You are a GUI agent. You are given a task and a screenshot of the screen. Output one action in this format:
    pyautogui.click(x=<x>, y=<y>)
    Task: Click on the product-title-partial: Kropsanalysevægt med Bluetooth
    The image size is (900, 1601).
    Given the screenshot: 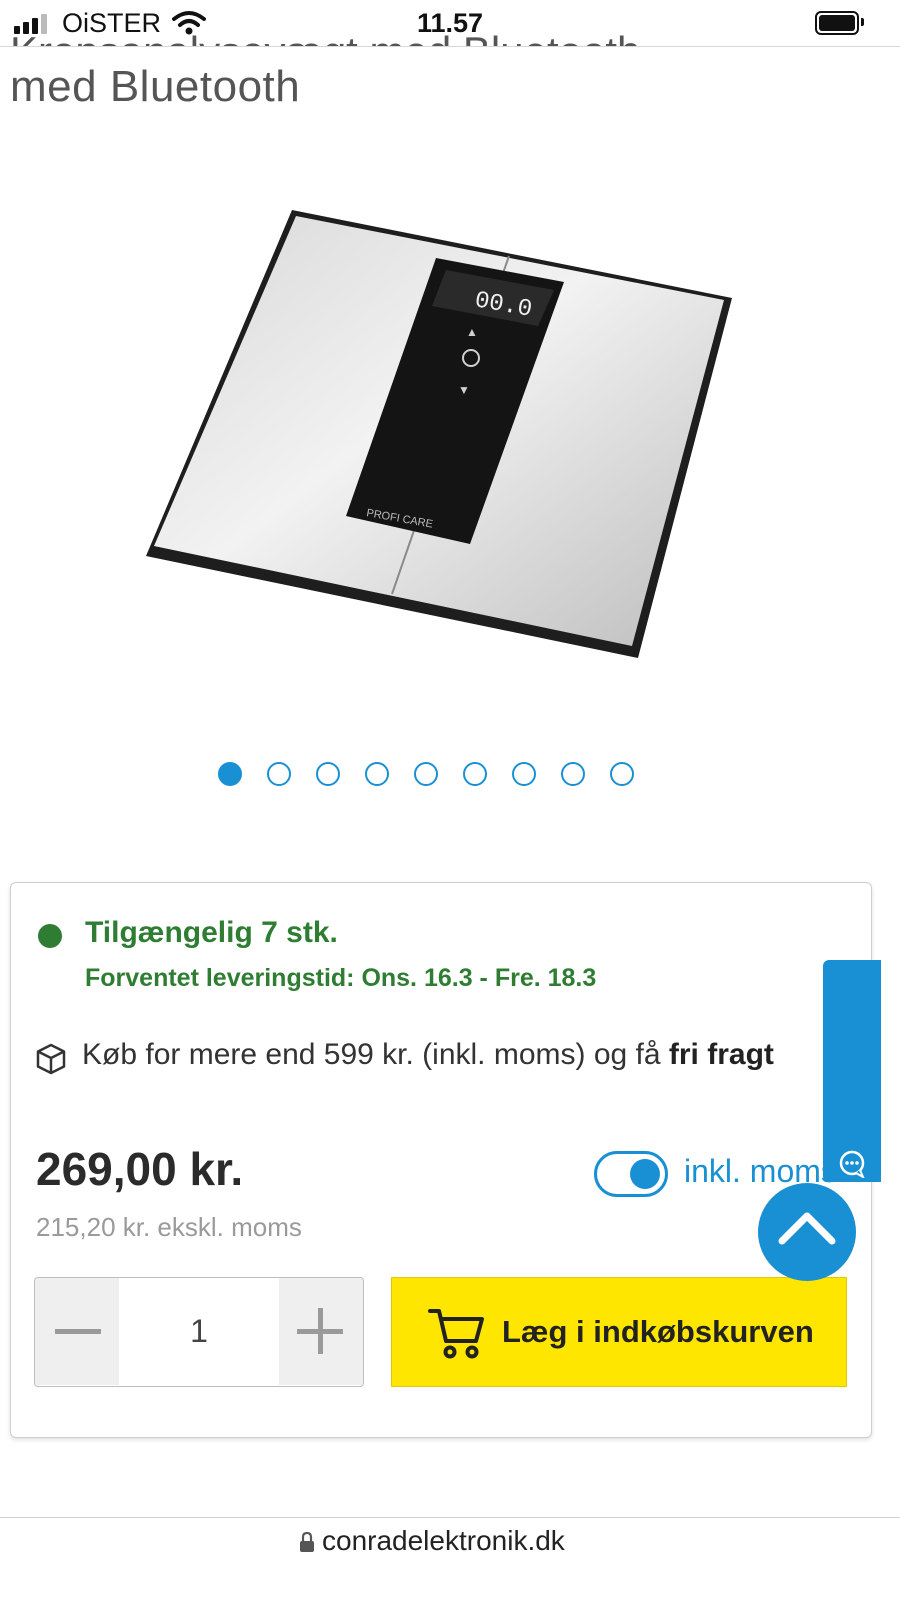 What is the action you would take?
    pyautogui.click(x=325, y=37)
    